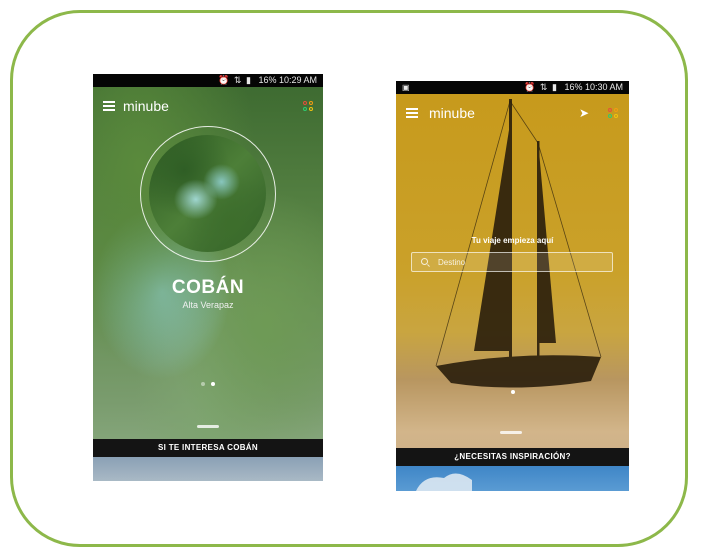 This screenshot has width=702, height=555. I want to click on destination-photo-ring, so click(208, 194).